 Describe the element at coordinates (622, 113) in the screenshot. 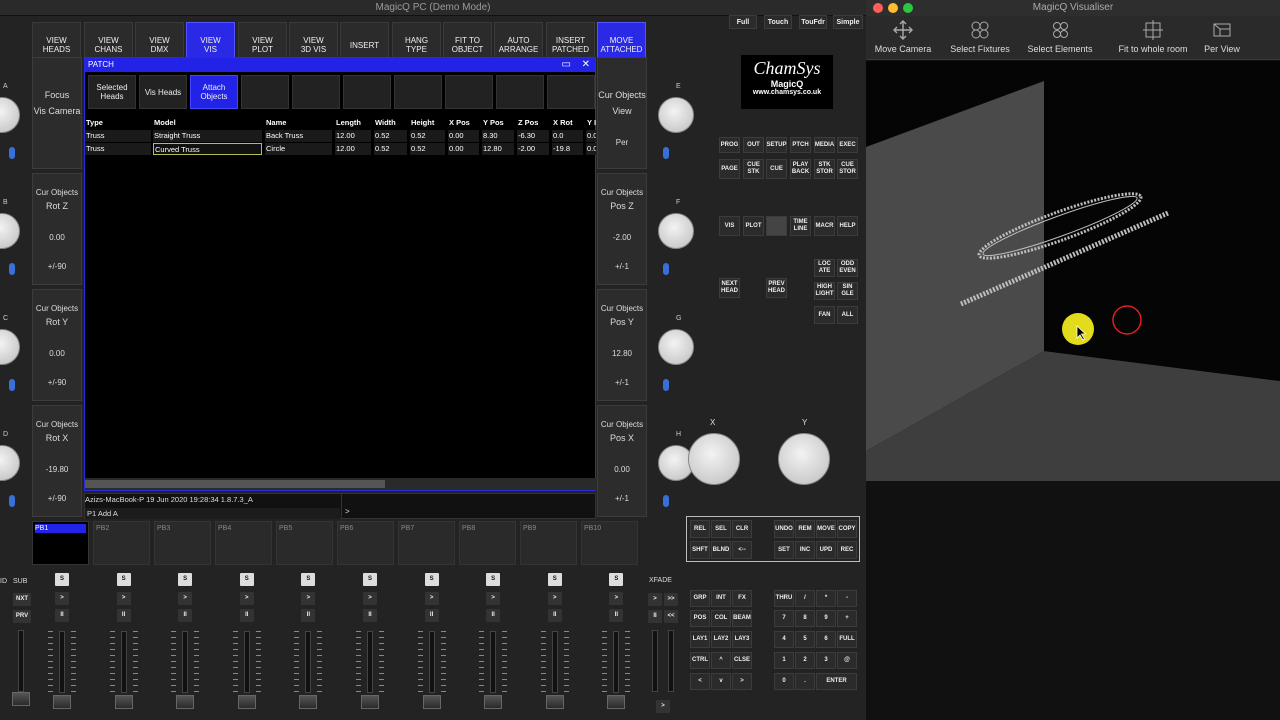

I see `right-encoder-0: Cur Objects View Per` at that location.